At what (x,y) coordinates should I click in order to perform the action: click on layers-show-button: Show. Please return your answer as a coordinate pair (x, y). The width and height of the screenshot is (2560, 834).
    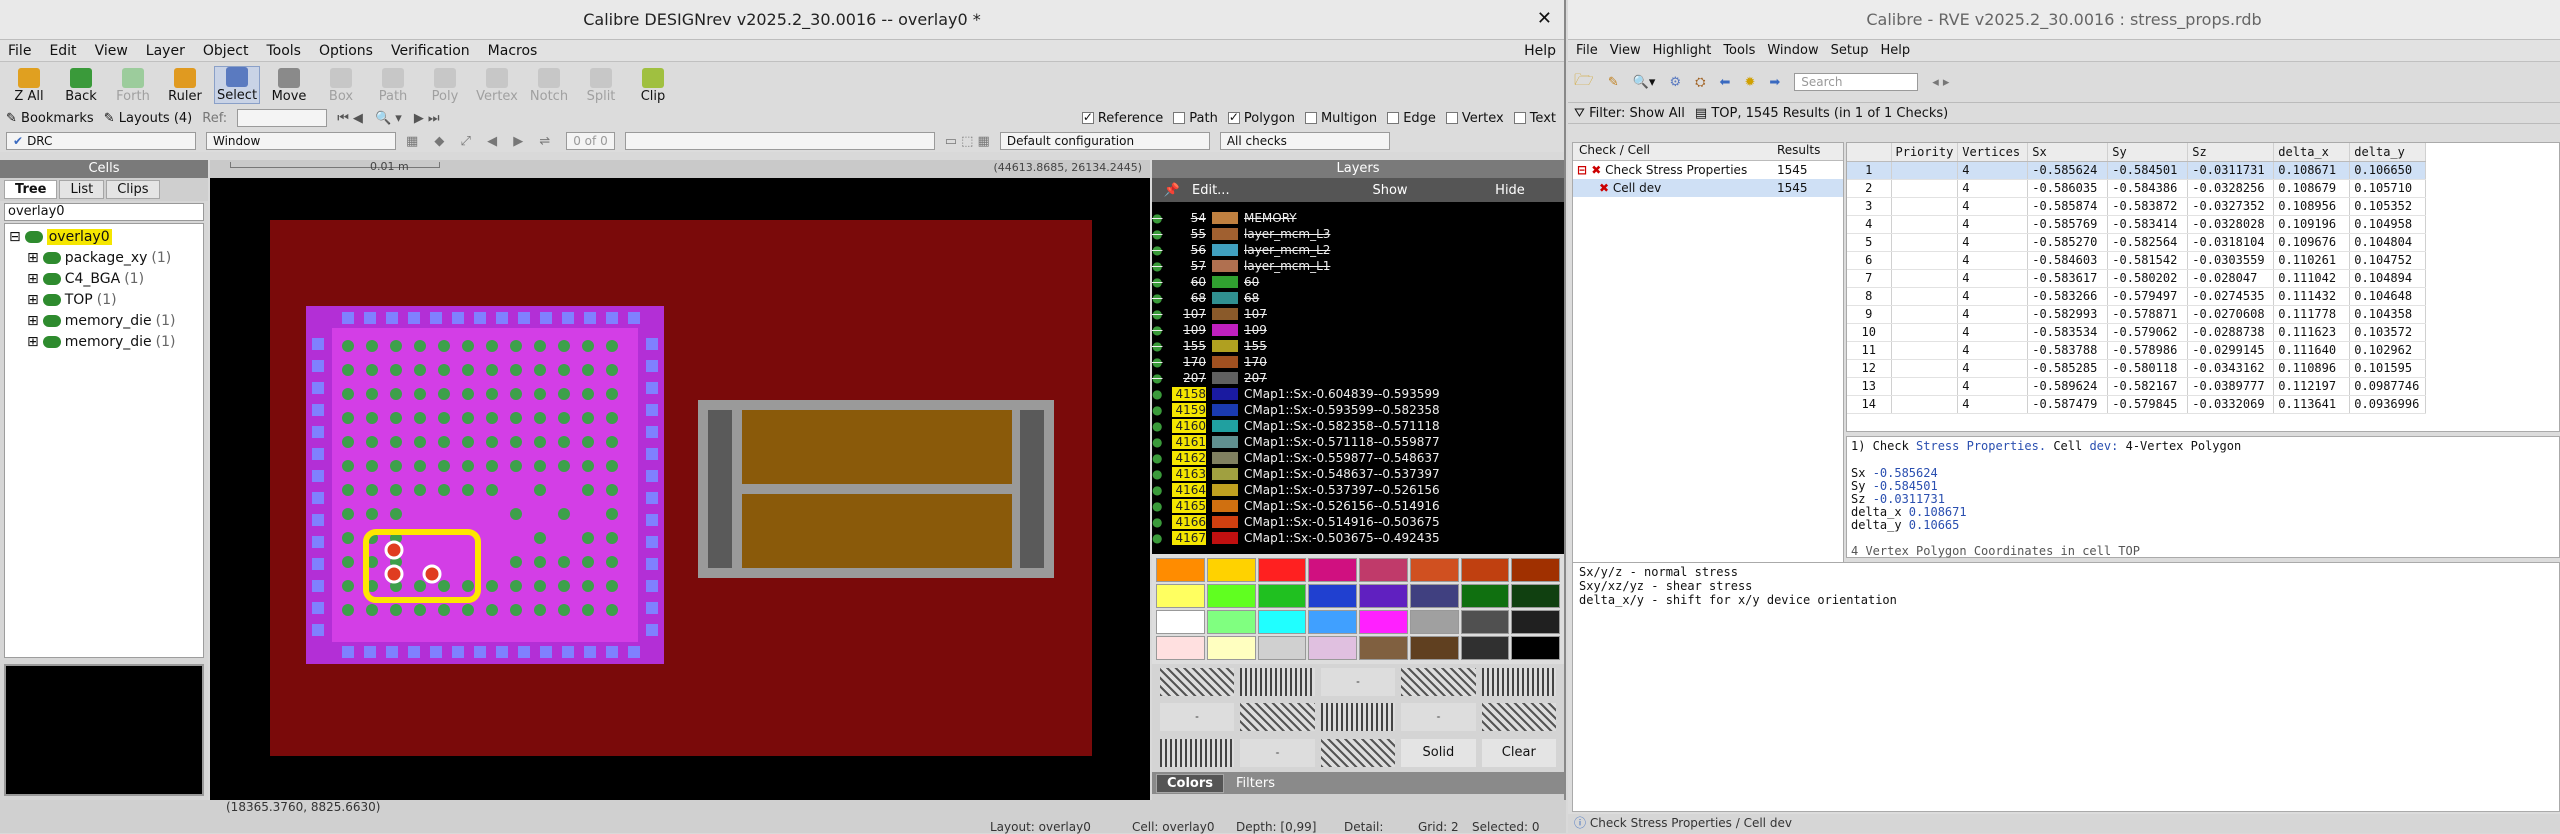
    Looking at the image, I should click on (1390, 190).